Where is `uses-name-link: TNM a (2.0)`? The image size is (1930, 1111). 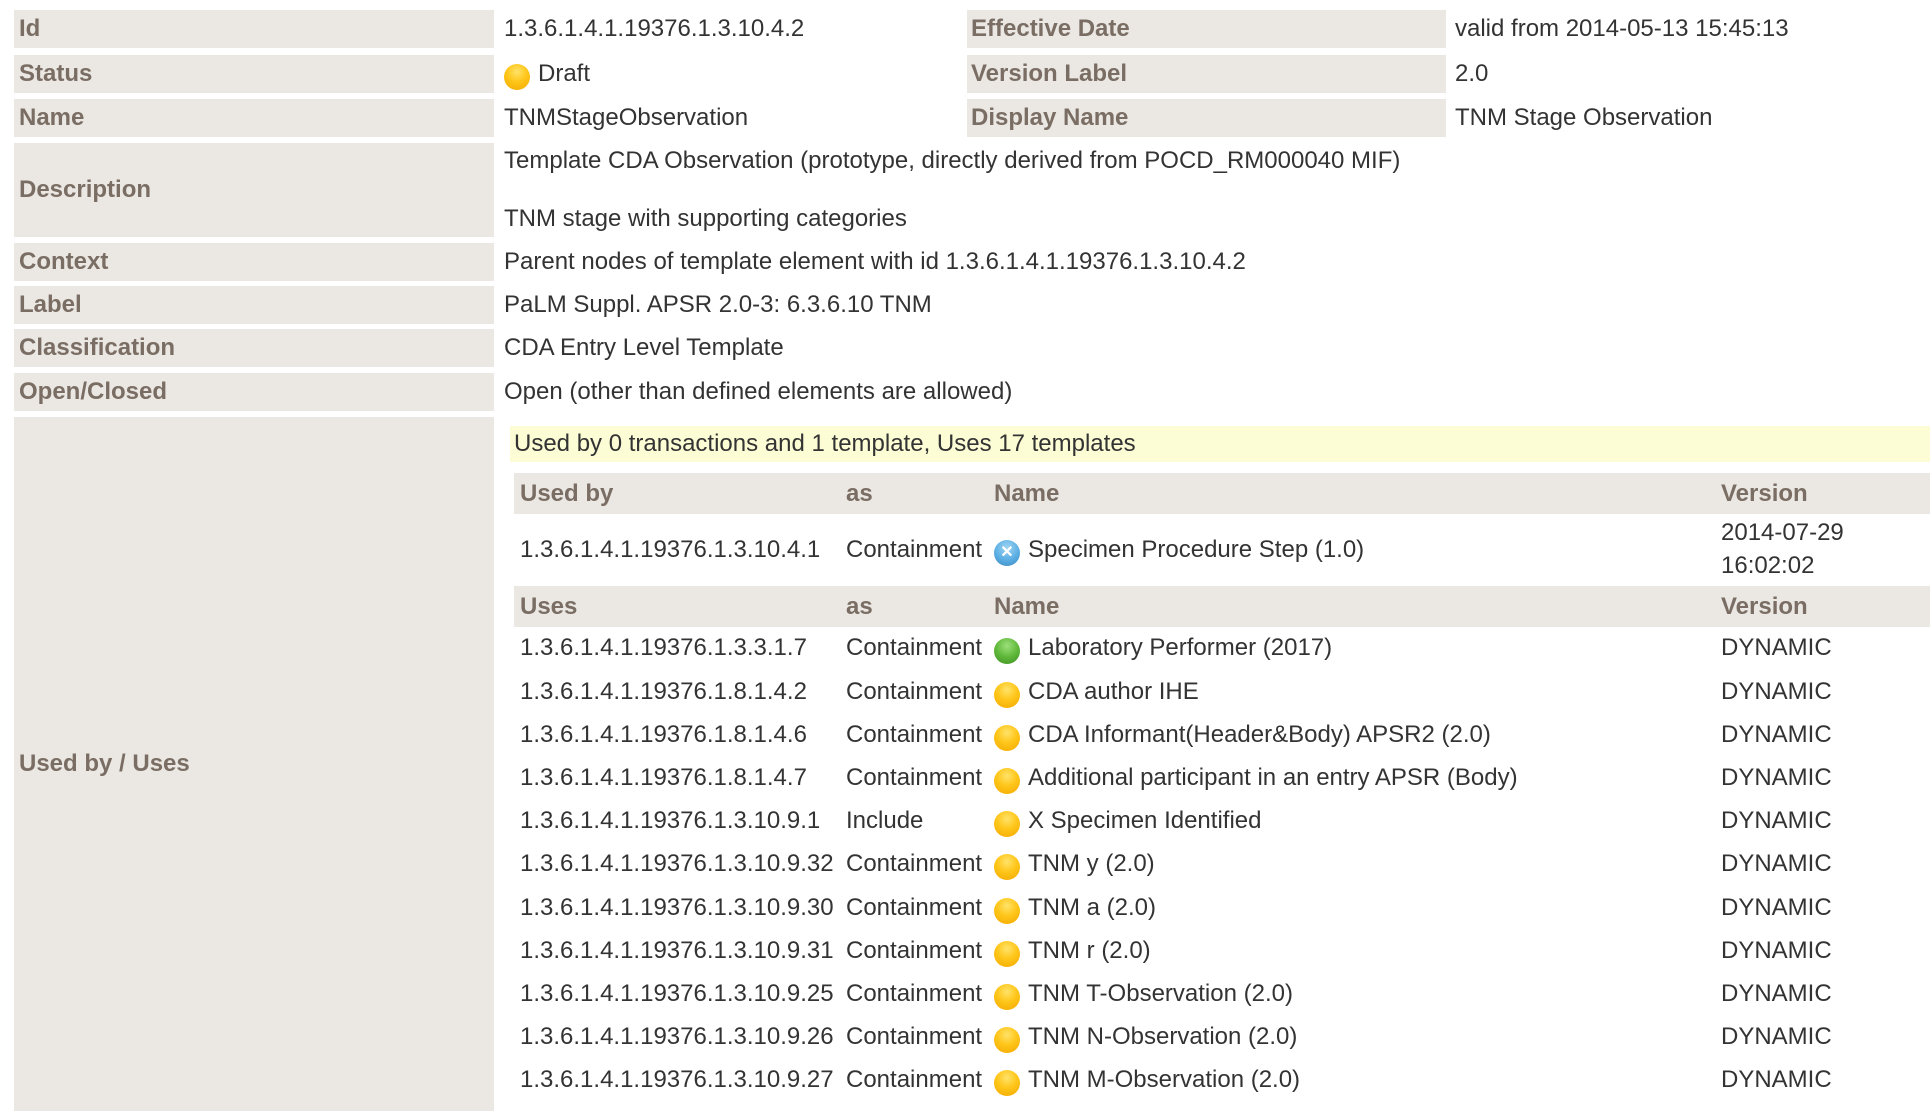
uses-name-link: TNM a (2.0) is located at coordinates (1075, 908).